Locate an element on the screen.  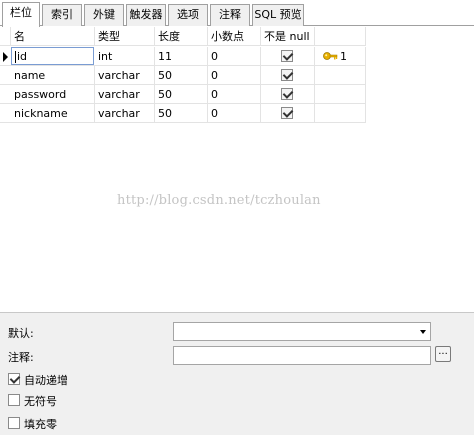
field-length: 11 is located at coordinates (181, 56).